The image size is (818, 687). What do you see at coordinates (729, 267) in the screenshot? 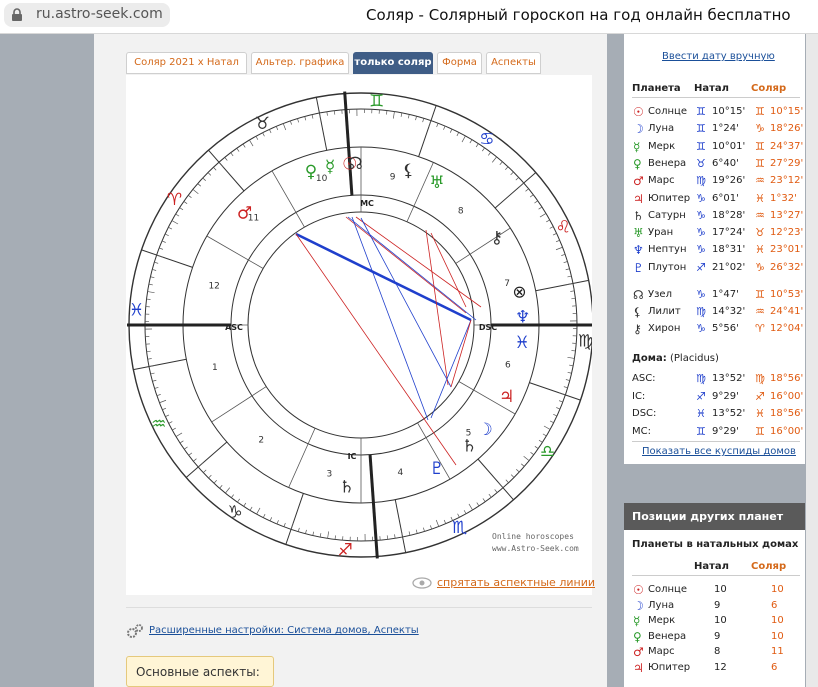
I see `natal-degree: 21°02'` at bounding box center [729, 267].